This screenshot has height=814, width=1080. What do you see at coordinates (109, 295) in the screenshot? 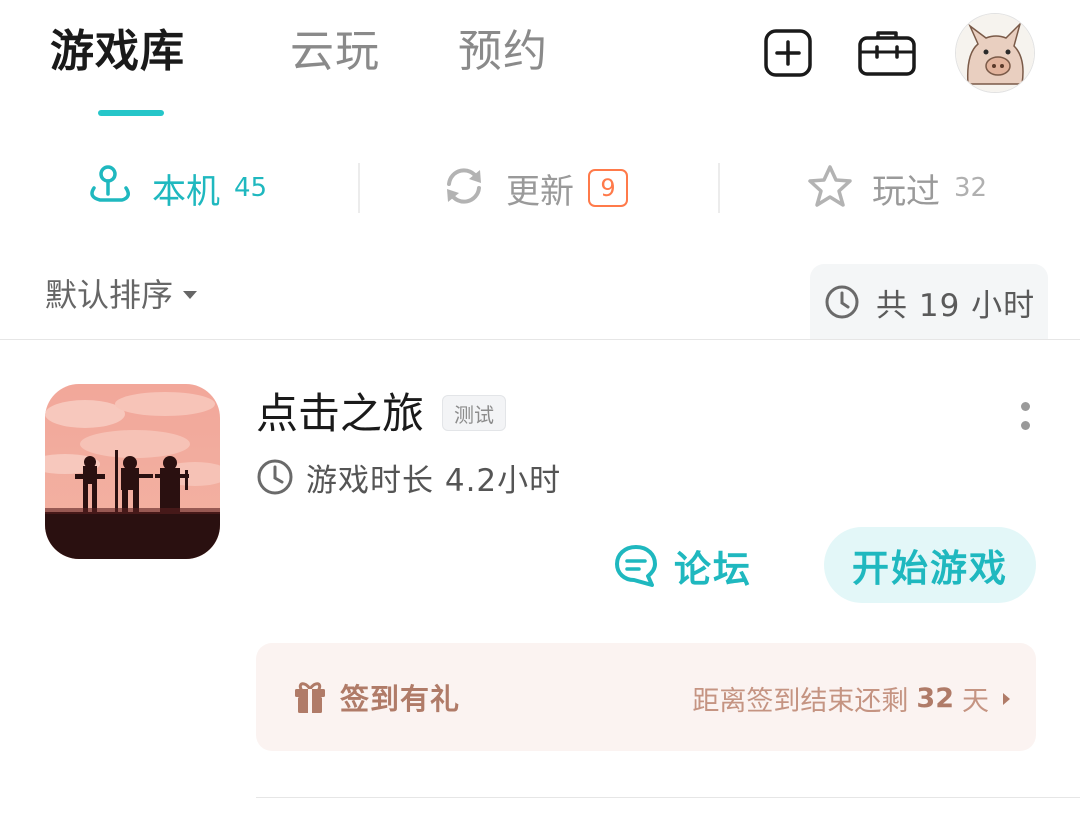
I see `sort-label: 默认排序` at bounding box center [109, 295].